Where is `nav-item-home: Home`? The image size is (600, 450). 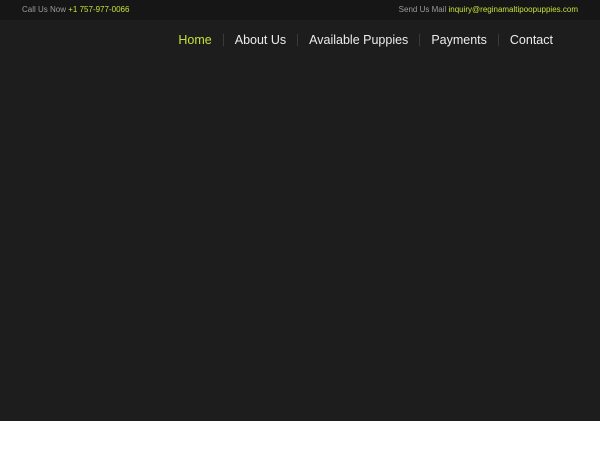
nav-item-home: Home is located at coordinates (194, 40).